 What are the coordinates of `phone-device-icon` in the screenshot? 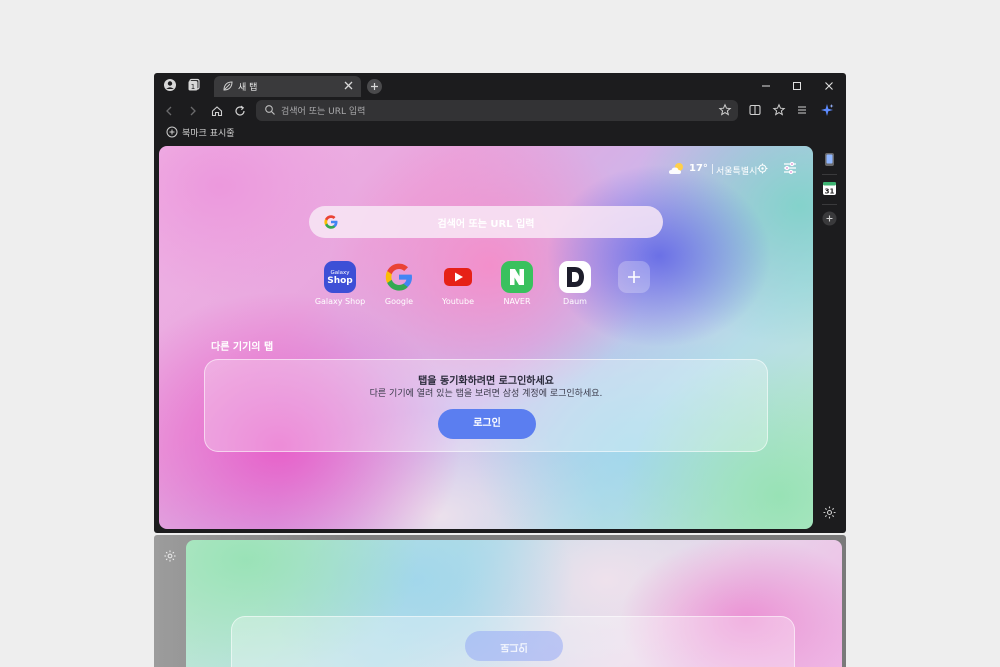 It's located at (829, 159).